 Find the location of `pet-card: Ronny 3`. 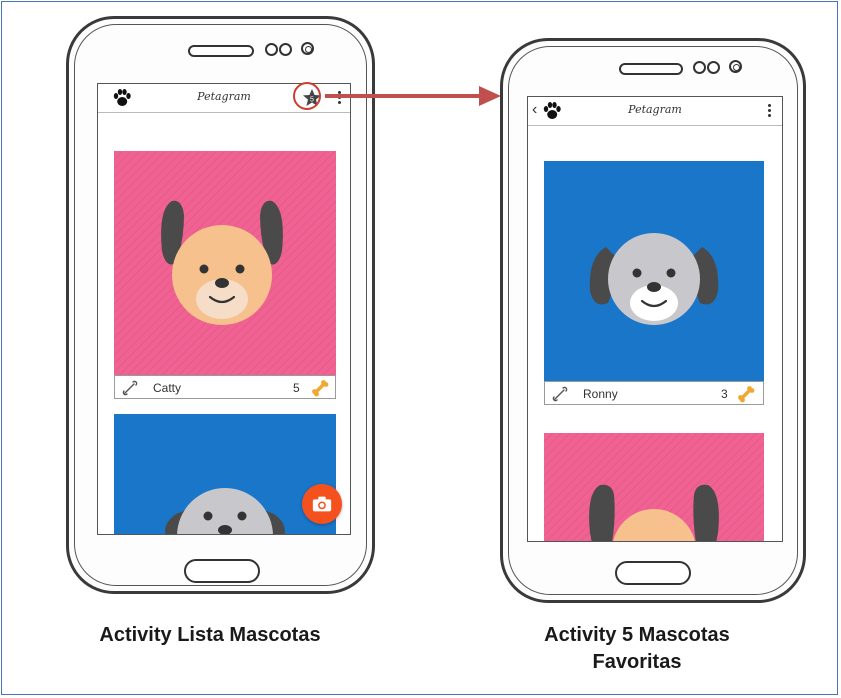

pet-card: Ronny 3 is located at coordinates (654, 283).